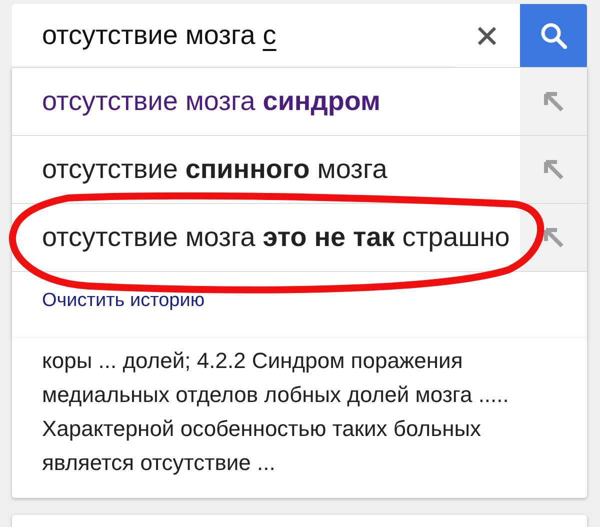  Describe the element at coordinates (487, 36) in the screenshot. I see `close-icon` at that location.